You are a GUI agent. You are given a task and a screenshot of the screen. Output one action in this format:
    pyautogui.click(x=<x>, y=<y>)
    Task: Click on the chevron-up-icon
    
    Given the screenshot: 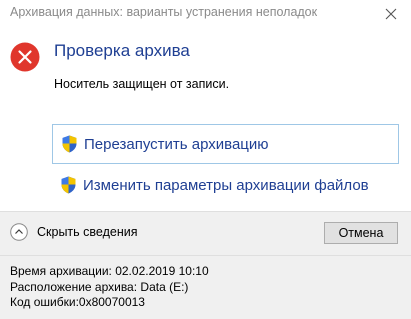 What is the action you would take?
    pyautogui.click(x=19, y=232)
    